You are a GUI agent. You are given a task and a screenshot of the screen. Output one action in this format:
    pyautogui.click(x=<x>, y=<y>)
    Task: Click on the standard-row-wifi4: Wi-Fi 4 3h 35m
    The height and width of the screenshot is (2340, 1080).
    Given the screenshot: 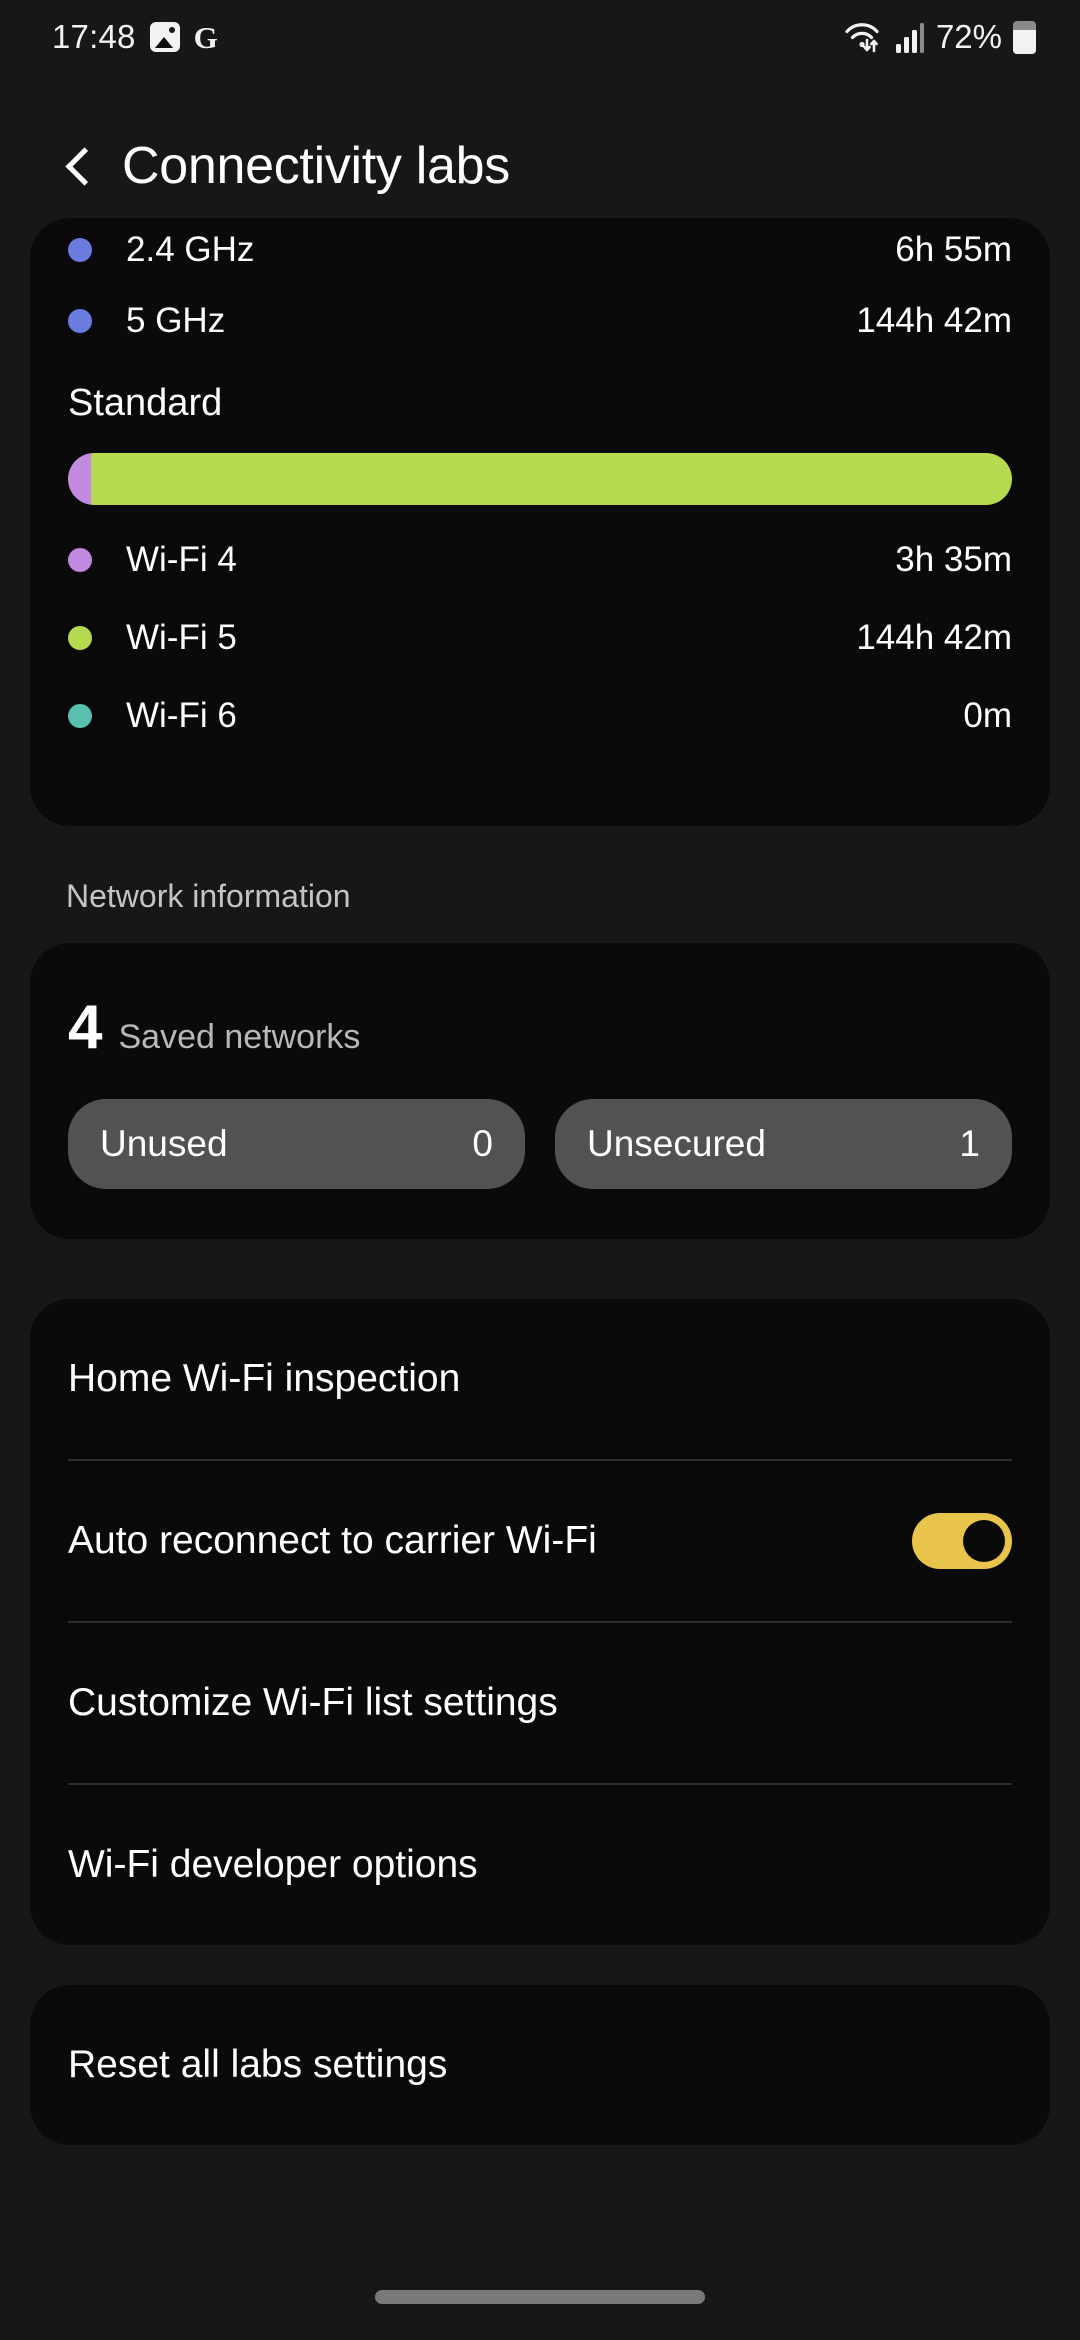 What is the action you would take?
    pyautogui.click(x=540, y=560)
    